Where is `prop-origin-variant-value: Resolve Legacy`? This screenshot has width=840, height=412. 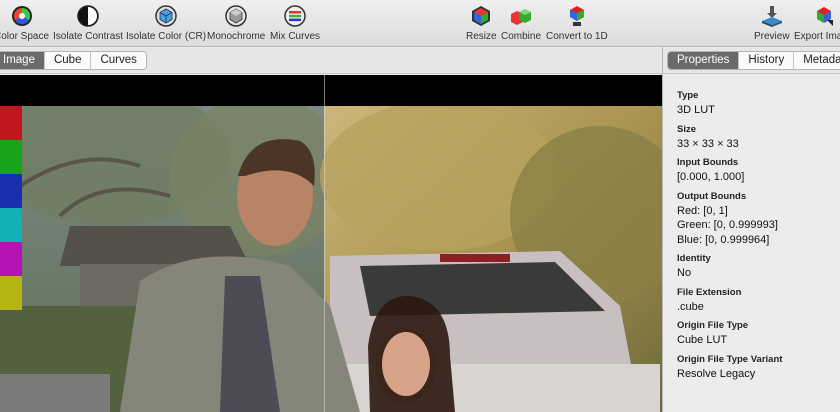
prop-origin-variant-value: Resolve Legacy is located at coordinates (716, 373).